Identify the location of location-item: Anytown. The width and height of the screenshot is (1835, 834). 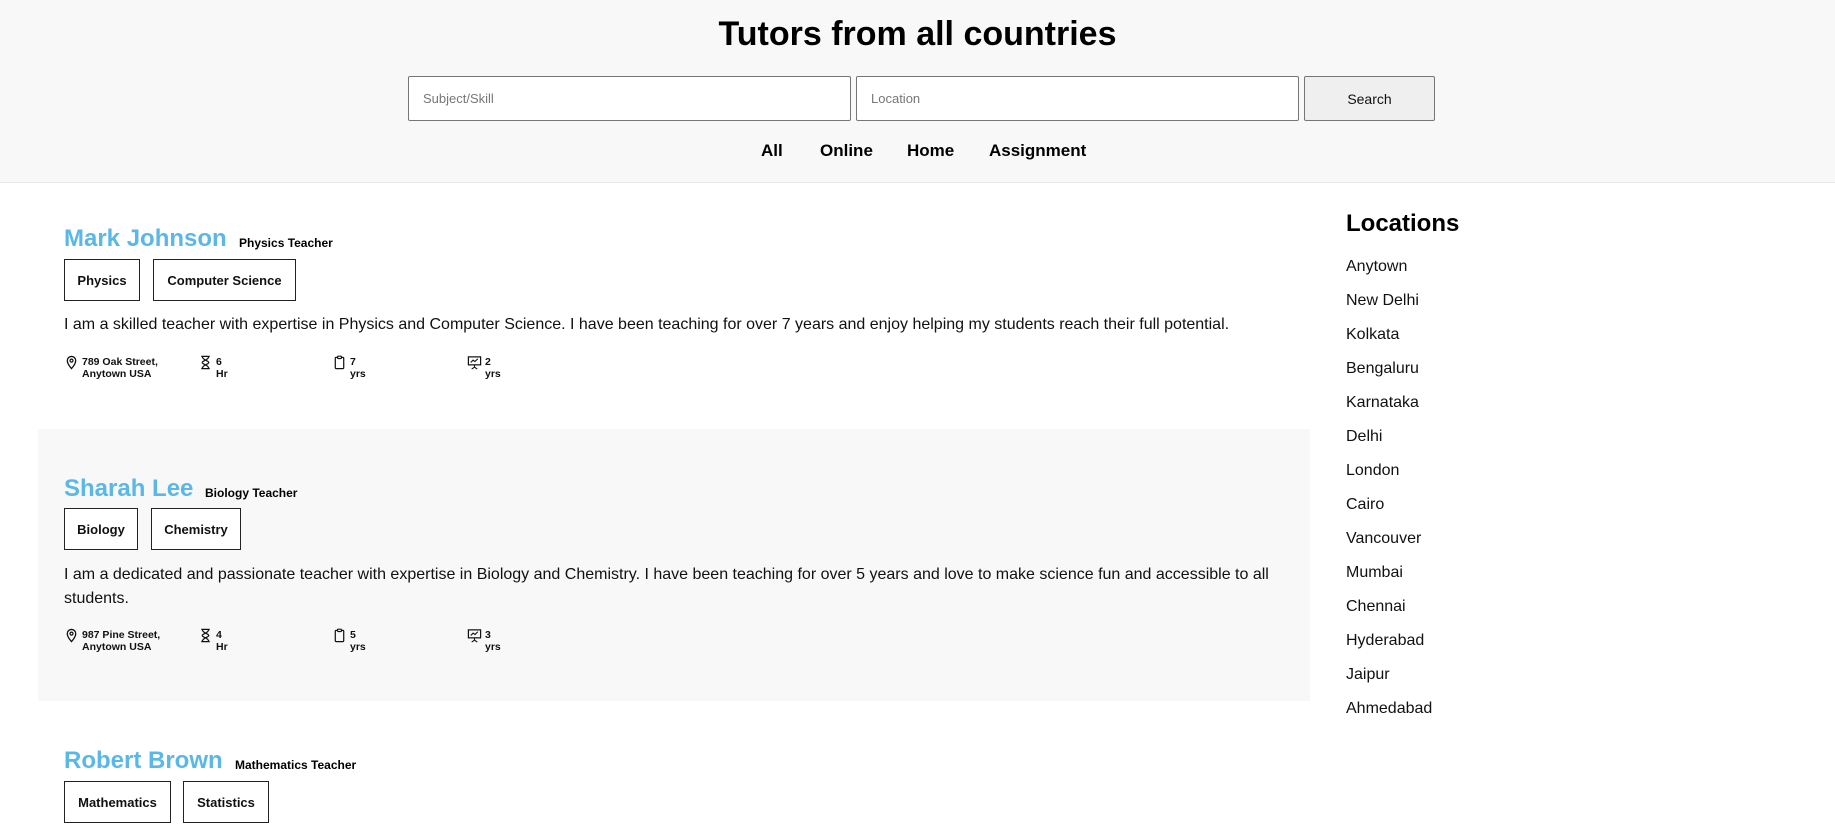
(1446, 275).